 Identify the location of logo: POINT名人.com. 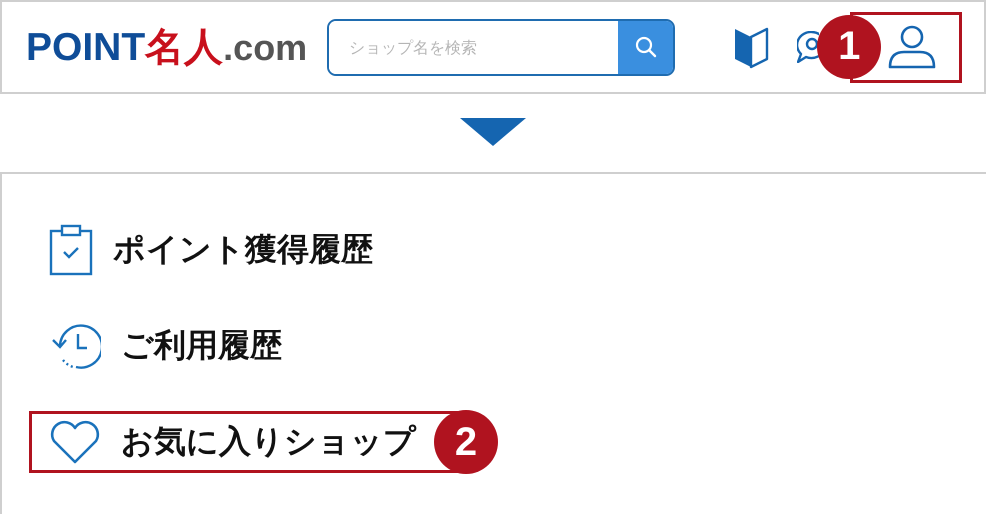
(167, 47).